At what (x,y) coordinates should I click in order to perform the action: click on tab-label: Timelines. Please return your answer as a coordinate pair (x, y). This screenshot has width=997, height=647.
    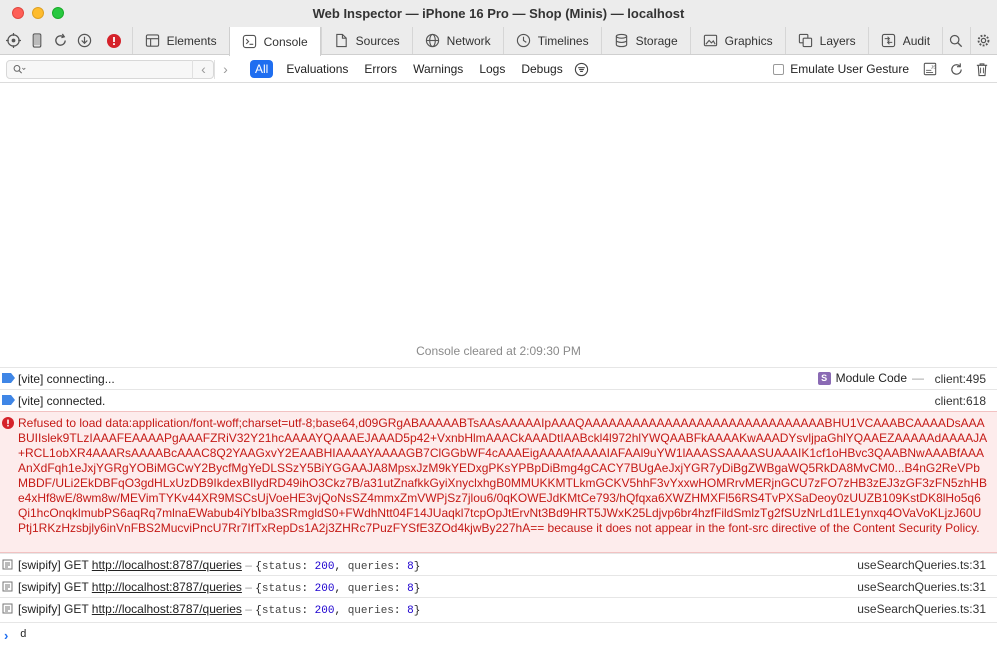
    Looking at the image, I should click on (563, 40).